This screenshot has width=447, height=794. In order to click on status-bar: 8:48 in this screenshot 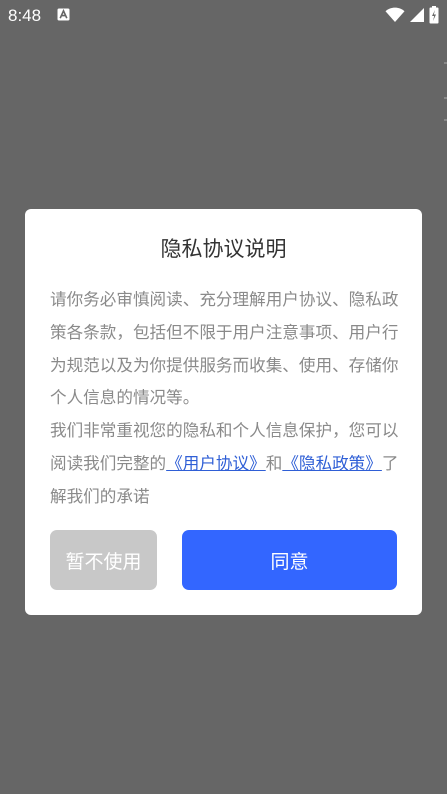, I will do `click(223, 16)`.